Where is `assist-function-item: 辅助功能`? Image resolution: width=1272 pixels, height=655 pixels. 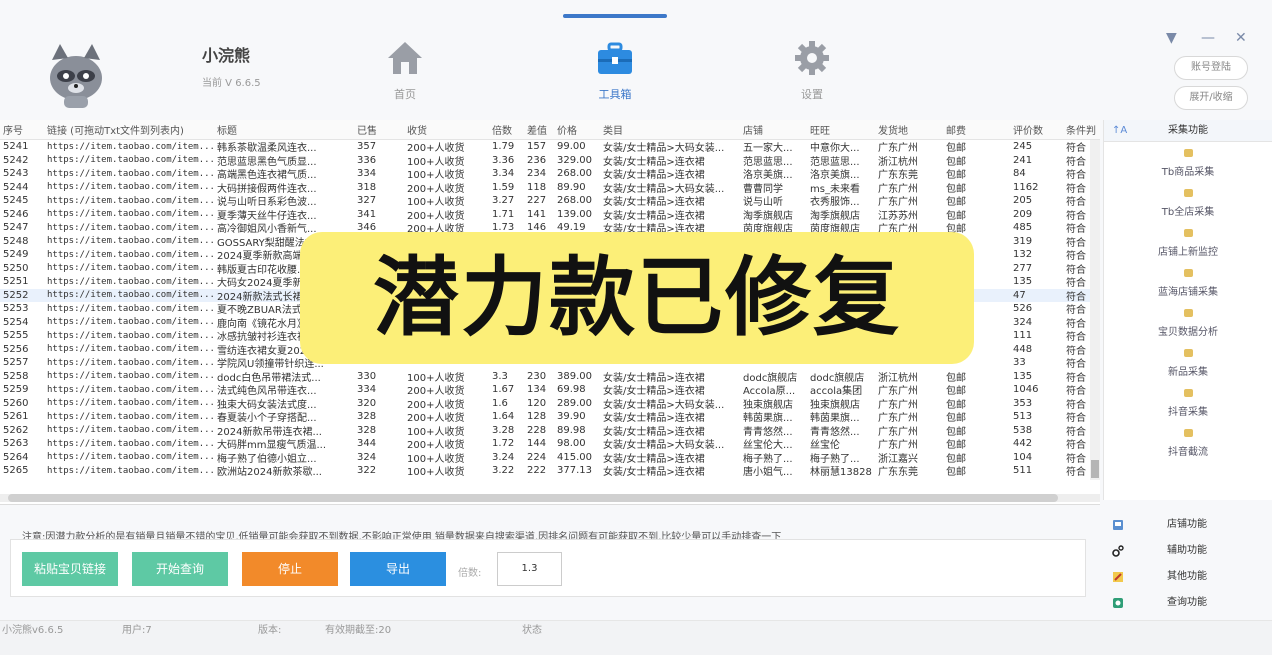
assist-function-item: 辅助功能 is located at coordinates (1187, 551).